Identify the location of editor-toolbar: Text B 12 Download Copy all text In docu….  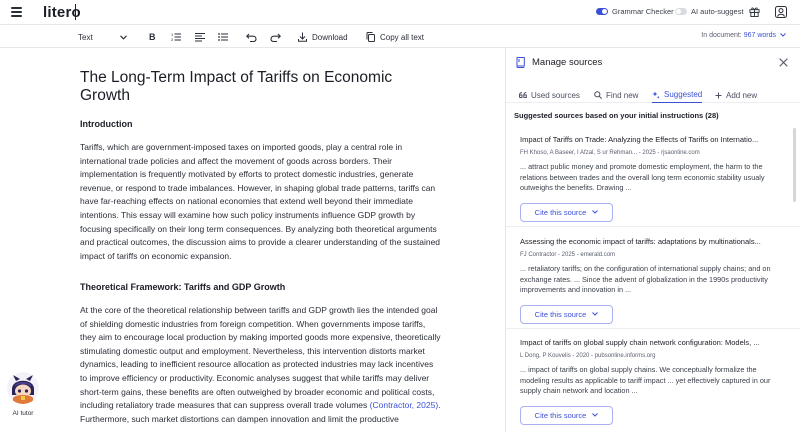
(400, 36).